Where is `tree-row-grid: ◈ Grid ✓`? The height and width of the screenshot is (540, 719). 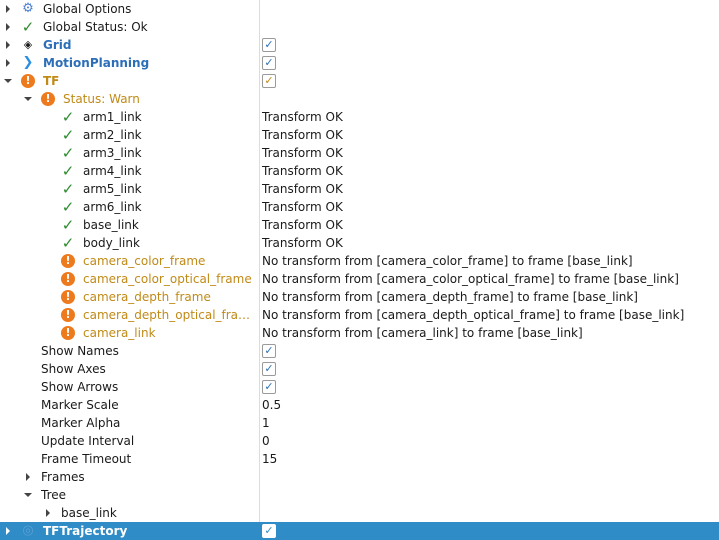
tree-row-grid: ◈ Grid ✓ is located at coordinates (359, 45).